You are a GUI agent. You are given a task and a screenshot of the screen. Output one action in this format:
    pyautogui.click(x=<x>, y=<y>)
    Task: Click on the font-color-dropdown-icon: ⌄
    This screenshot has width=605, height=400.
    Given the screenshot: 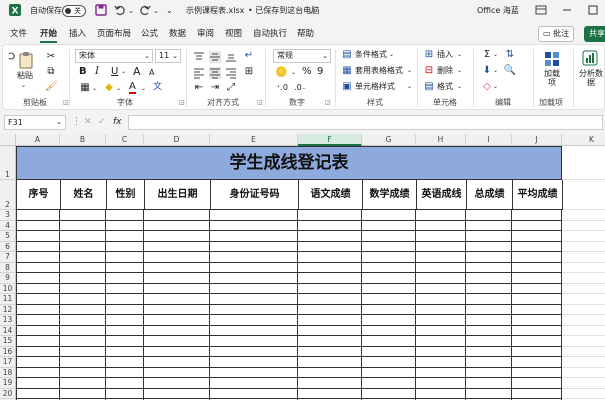 What is the action you would take?
    pyautogui.click(x=143, y=89)
    